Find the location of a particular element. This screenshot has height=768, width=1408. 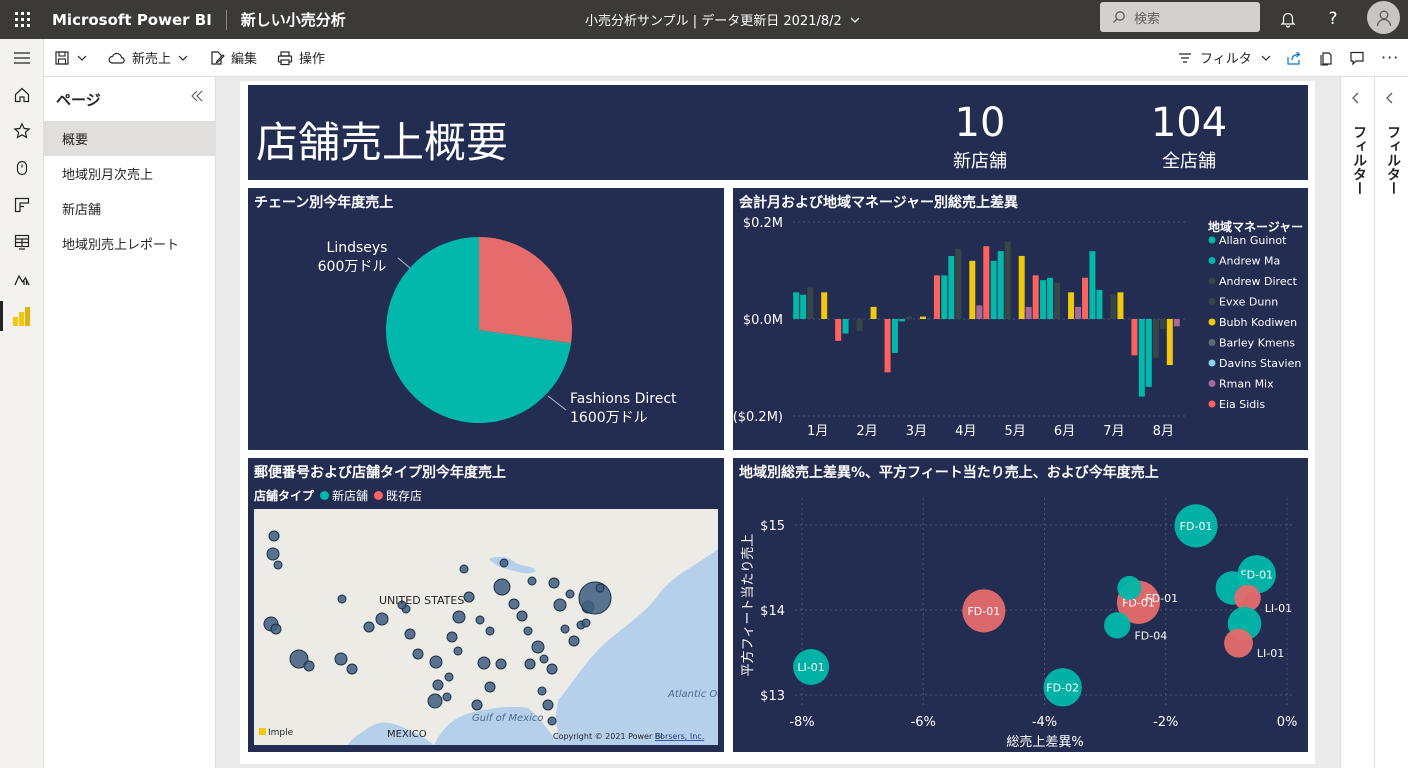

collapse-pages-button is located at coordinates (197, 97).